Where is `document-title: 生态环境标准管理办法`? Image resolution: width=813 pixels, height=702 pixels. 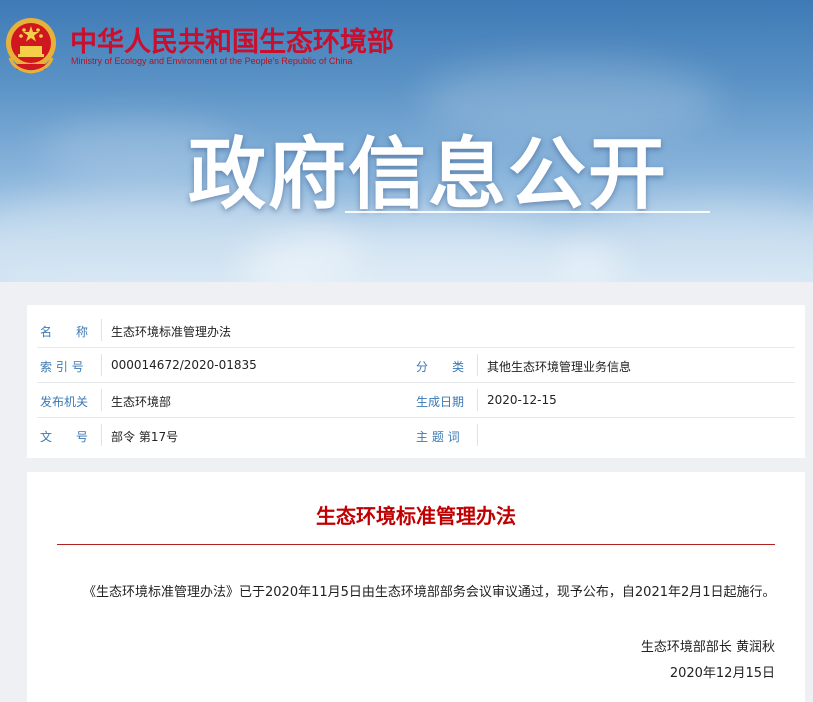 document-title: 生态环境标准管理办法 is located at coordinates (416, 516).